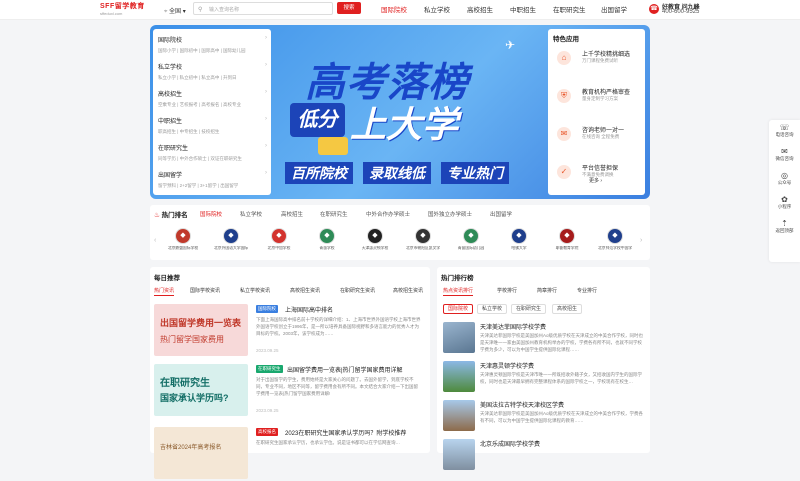  Describe the element at coordinates (784, 132) in the screenshot. I see `phone-consult-button: ☏ 电话咨询` at that location.